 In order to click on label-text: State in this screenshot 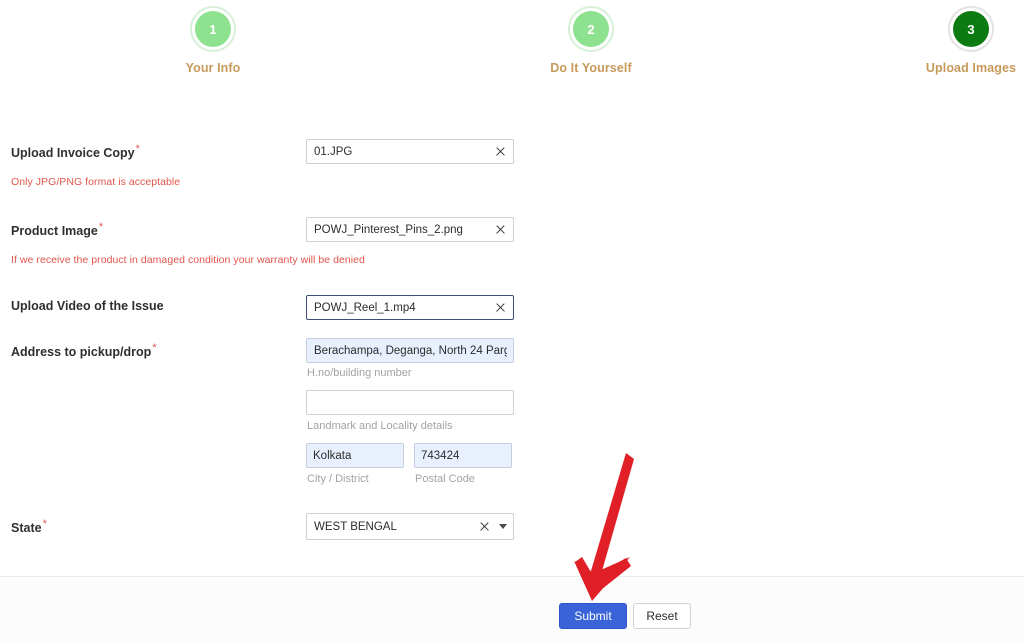, I will do `click(26, 528)`.